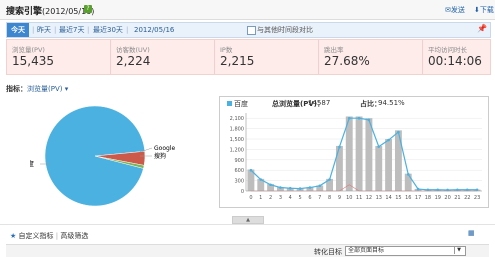  I want to click on metric-bounce-rate: 跳出率 27.68%, so click(371, 57).